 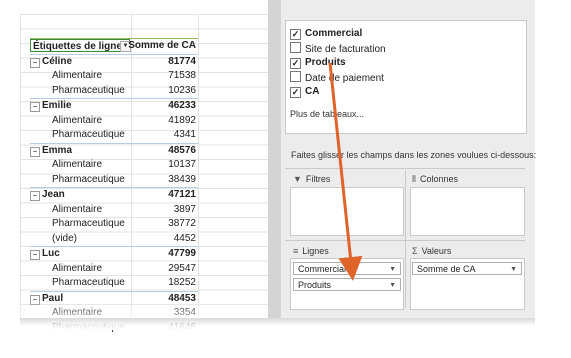 I want to click on column-divider, so click(x=198, y=166).